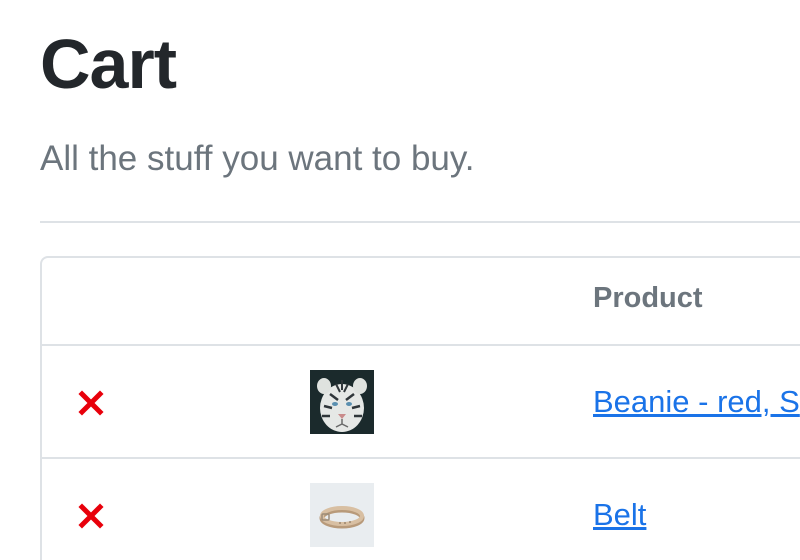 This screenshot has height=560, width=800. What do you see at coordinates (420, 222) in the screenshot?
I see `divider` at bounding box center [420, 222].